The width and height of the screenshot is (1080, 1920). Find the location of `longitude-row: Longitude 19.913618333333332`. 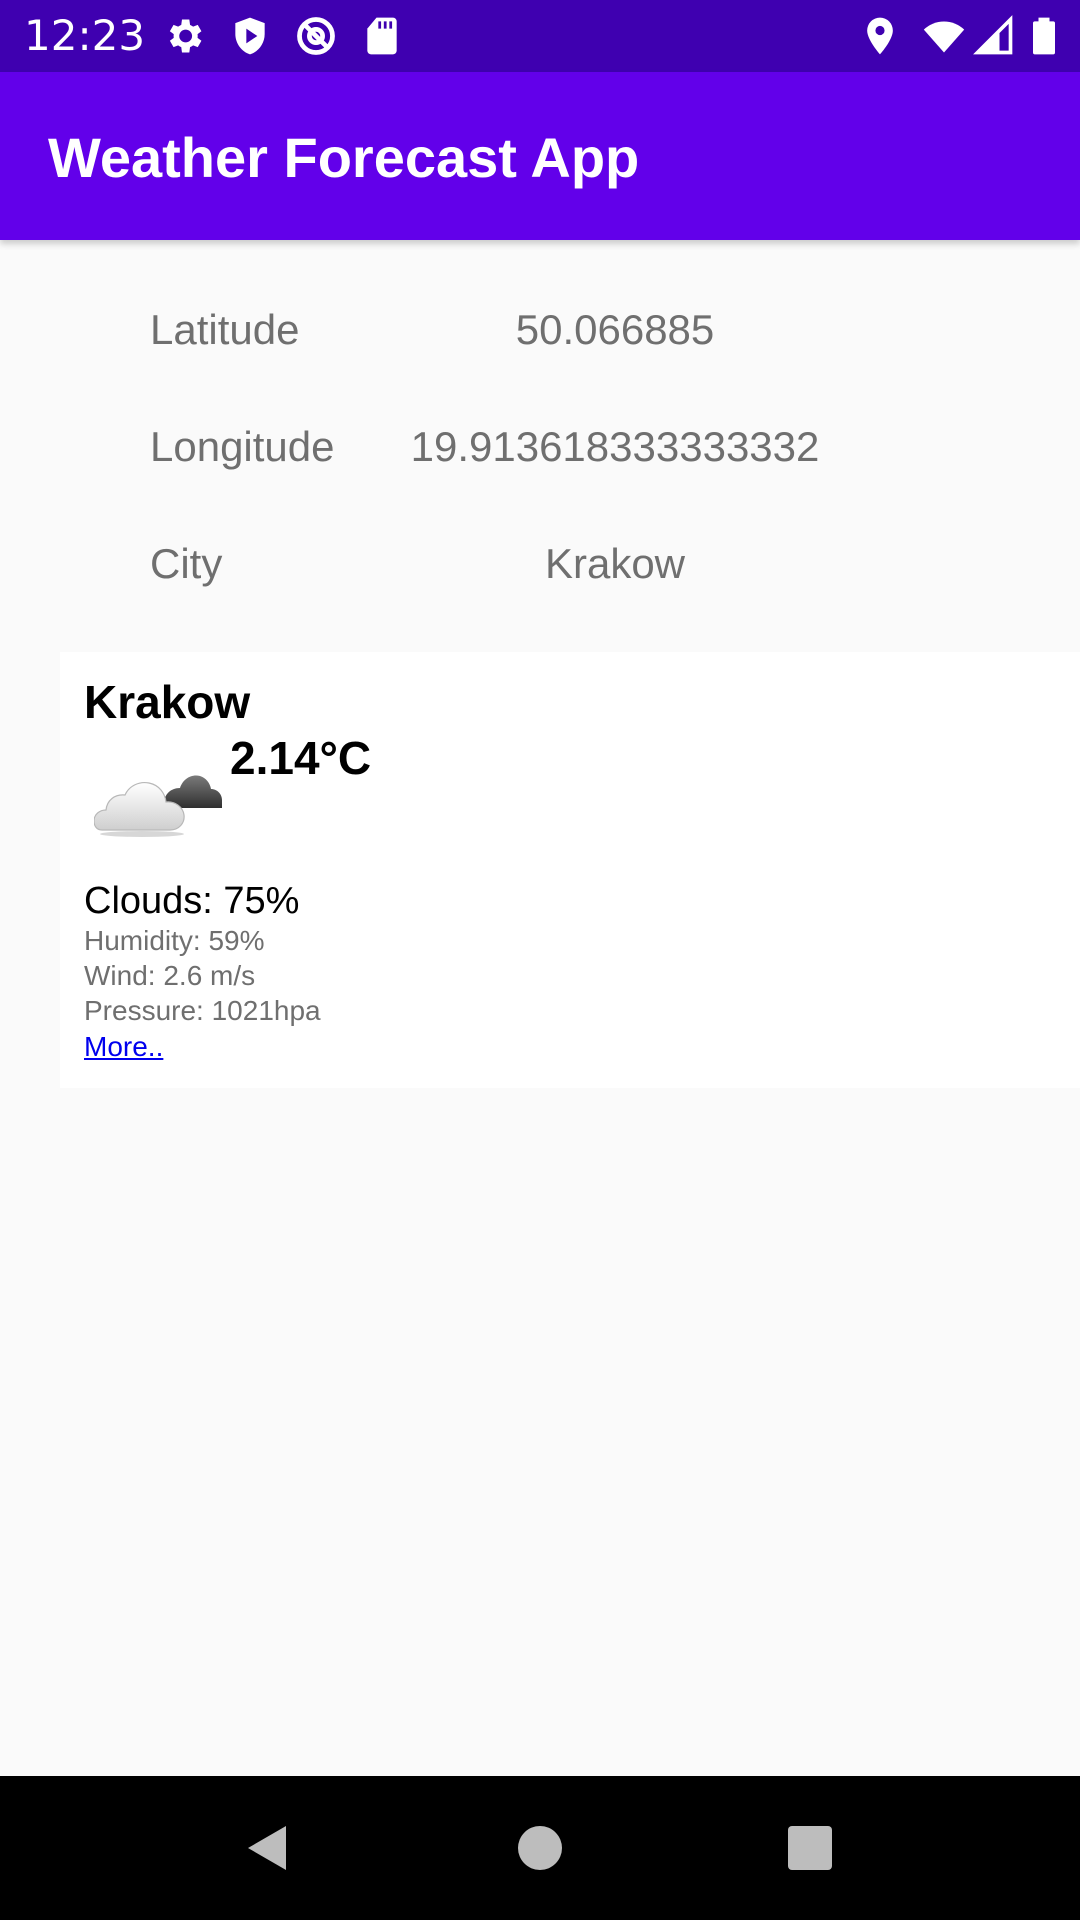

longitude-row: Longitude 19.913618333333332 is located at coordinates (540, 447).